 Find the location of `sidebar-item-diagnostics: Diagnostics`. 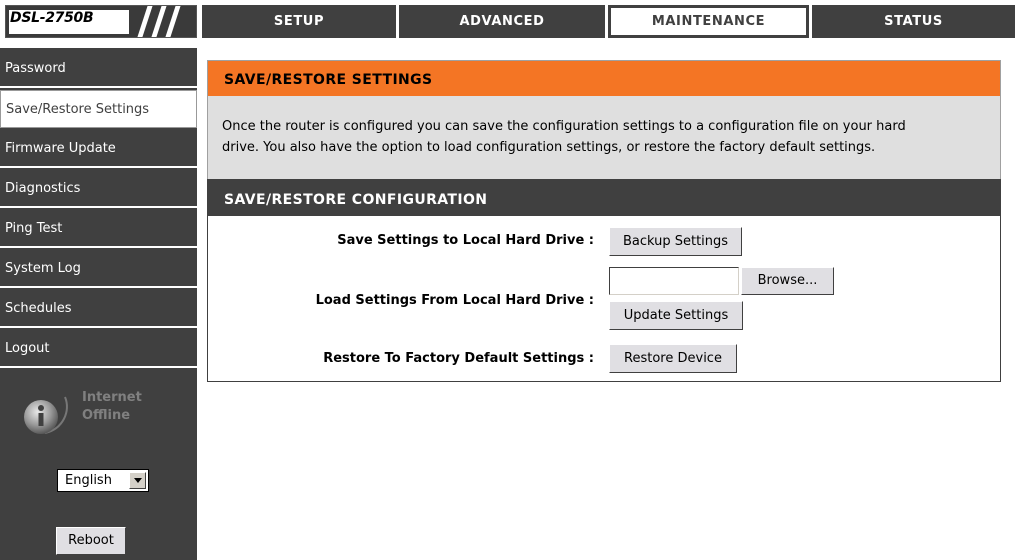

sidebar-item-diagnostics: Diagnostics is located at coordinates (98, 189).